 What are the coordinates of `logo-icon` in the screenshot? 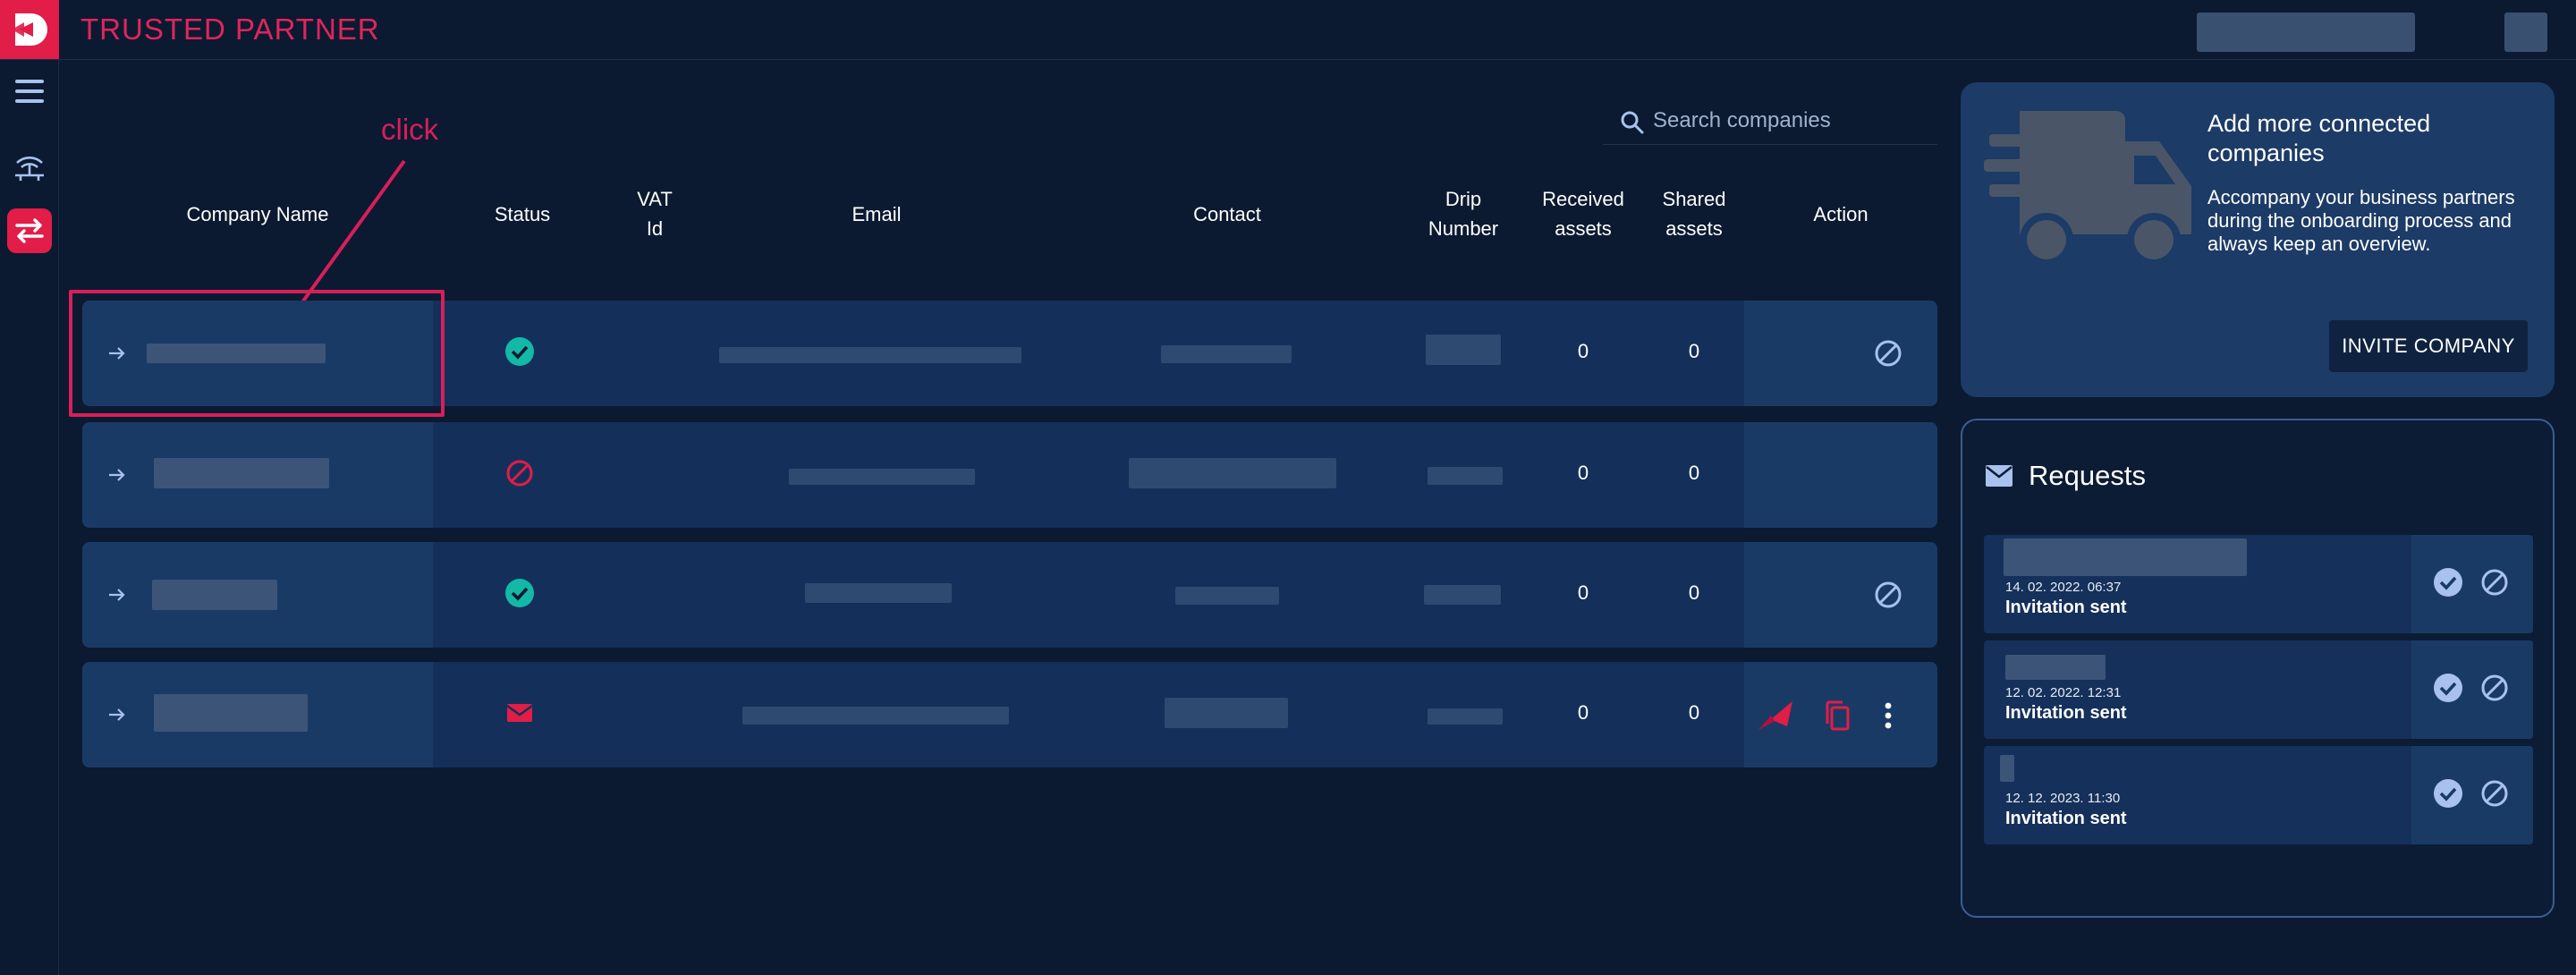 It's located at (29, 29).